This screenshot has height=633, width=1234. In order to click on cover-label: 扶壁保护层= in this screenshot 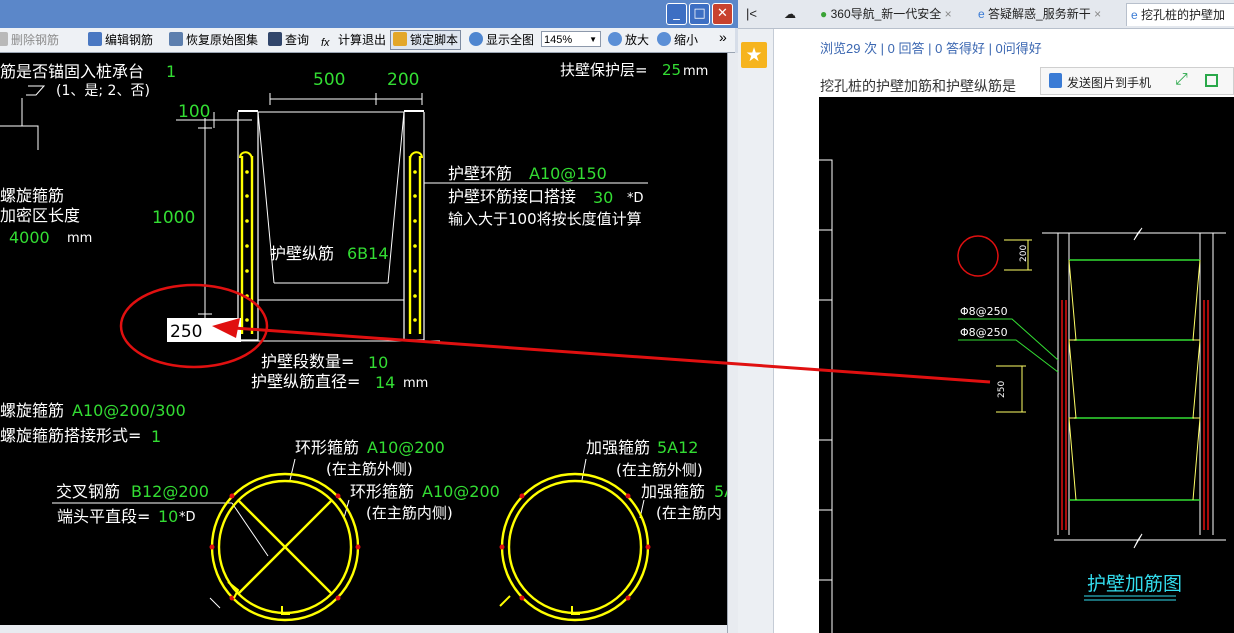, I will do `click(604, 70)`.